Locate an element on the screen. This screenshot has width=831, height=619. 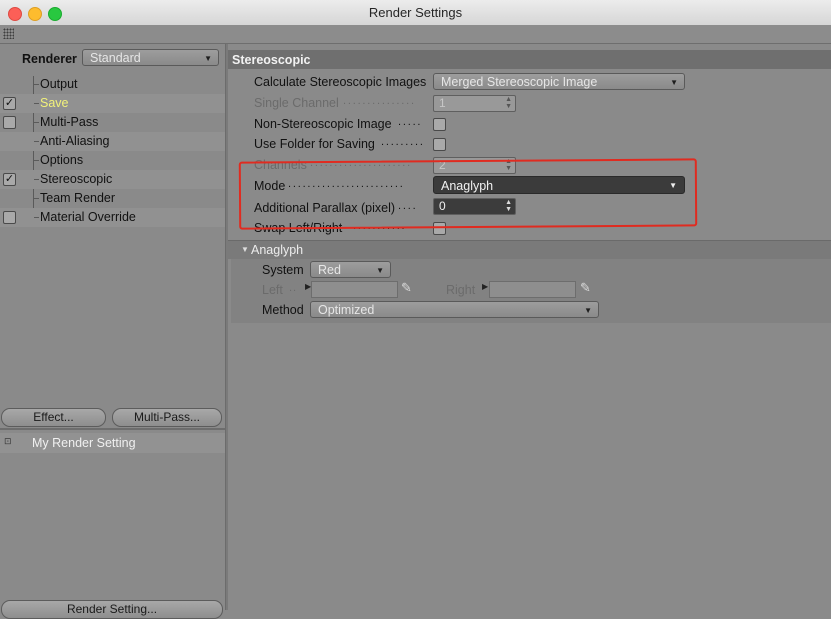
grip-icon is located at coordinates (8, 33).